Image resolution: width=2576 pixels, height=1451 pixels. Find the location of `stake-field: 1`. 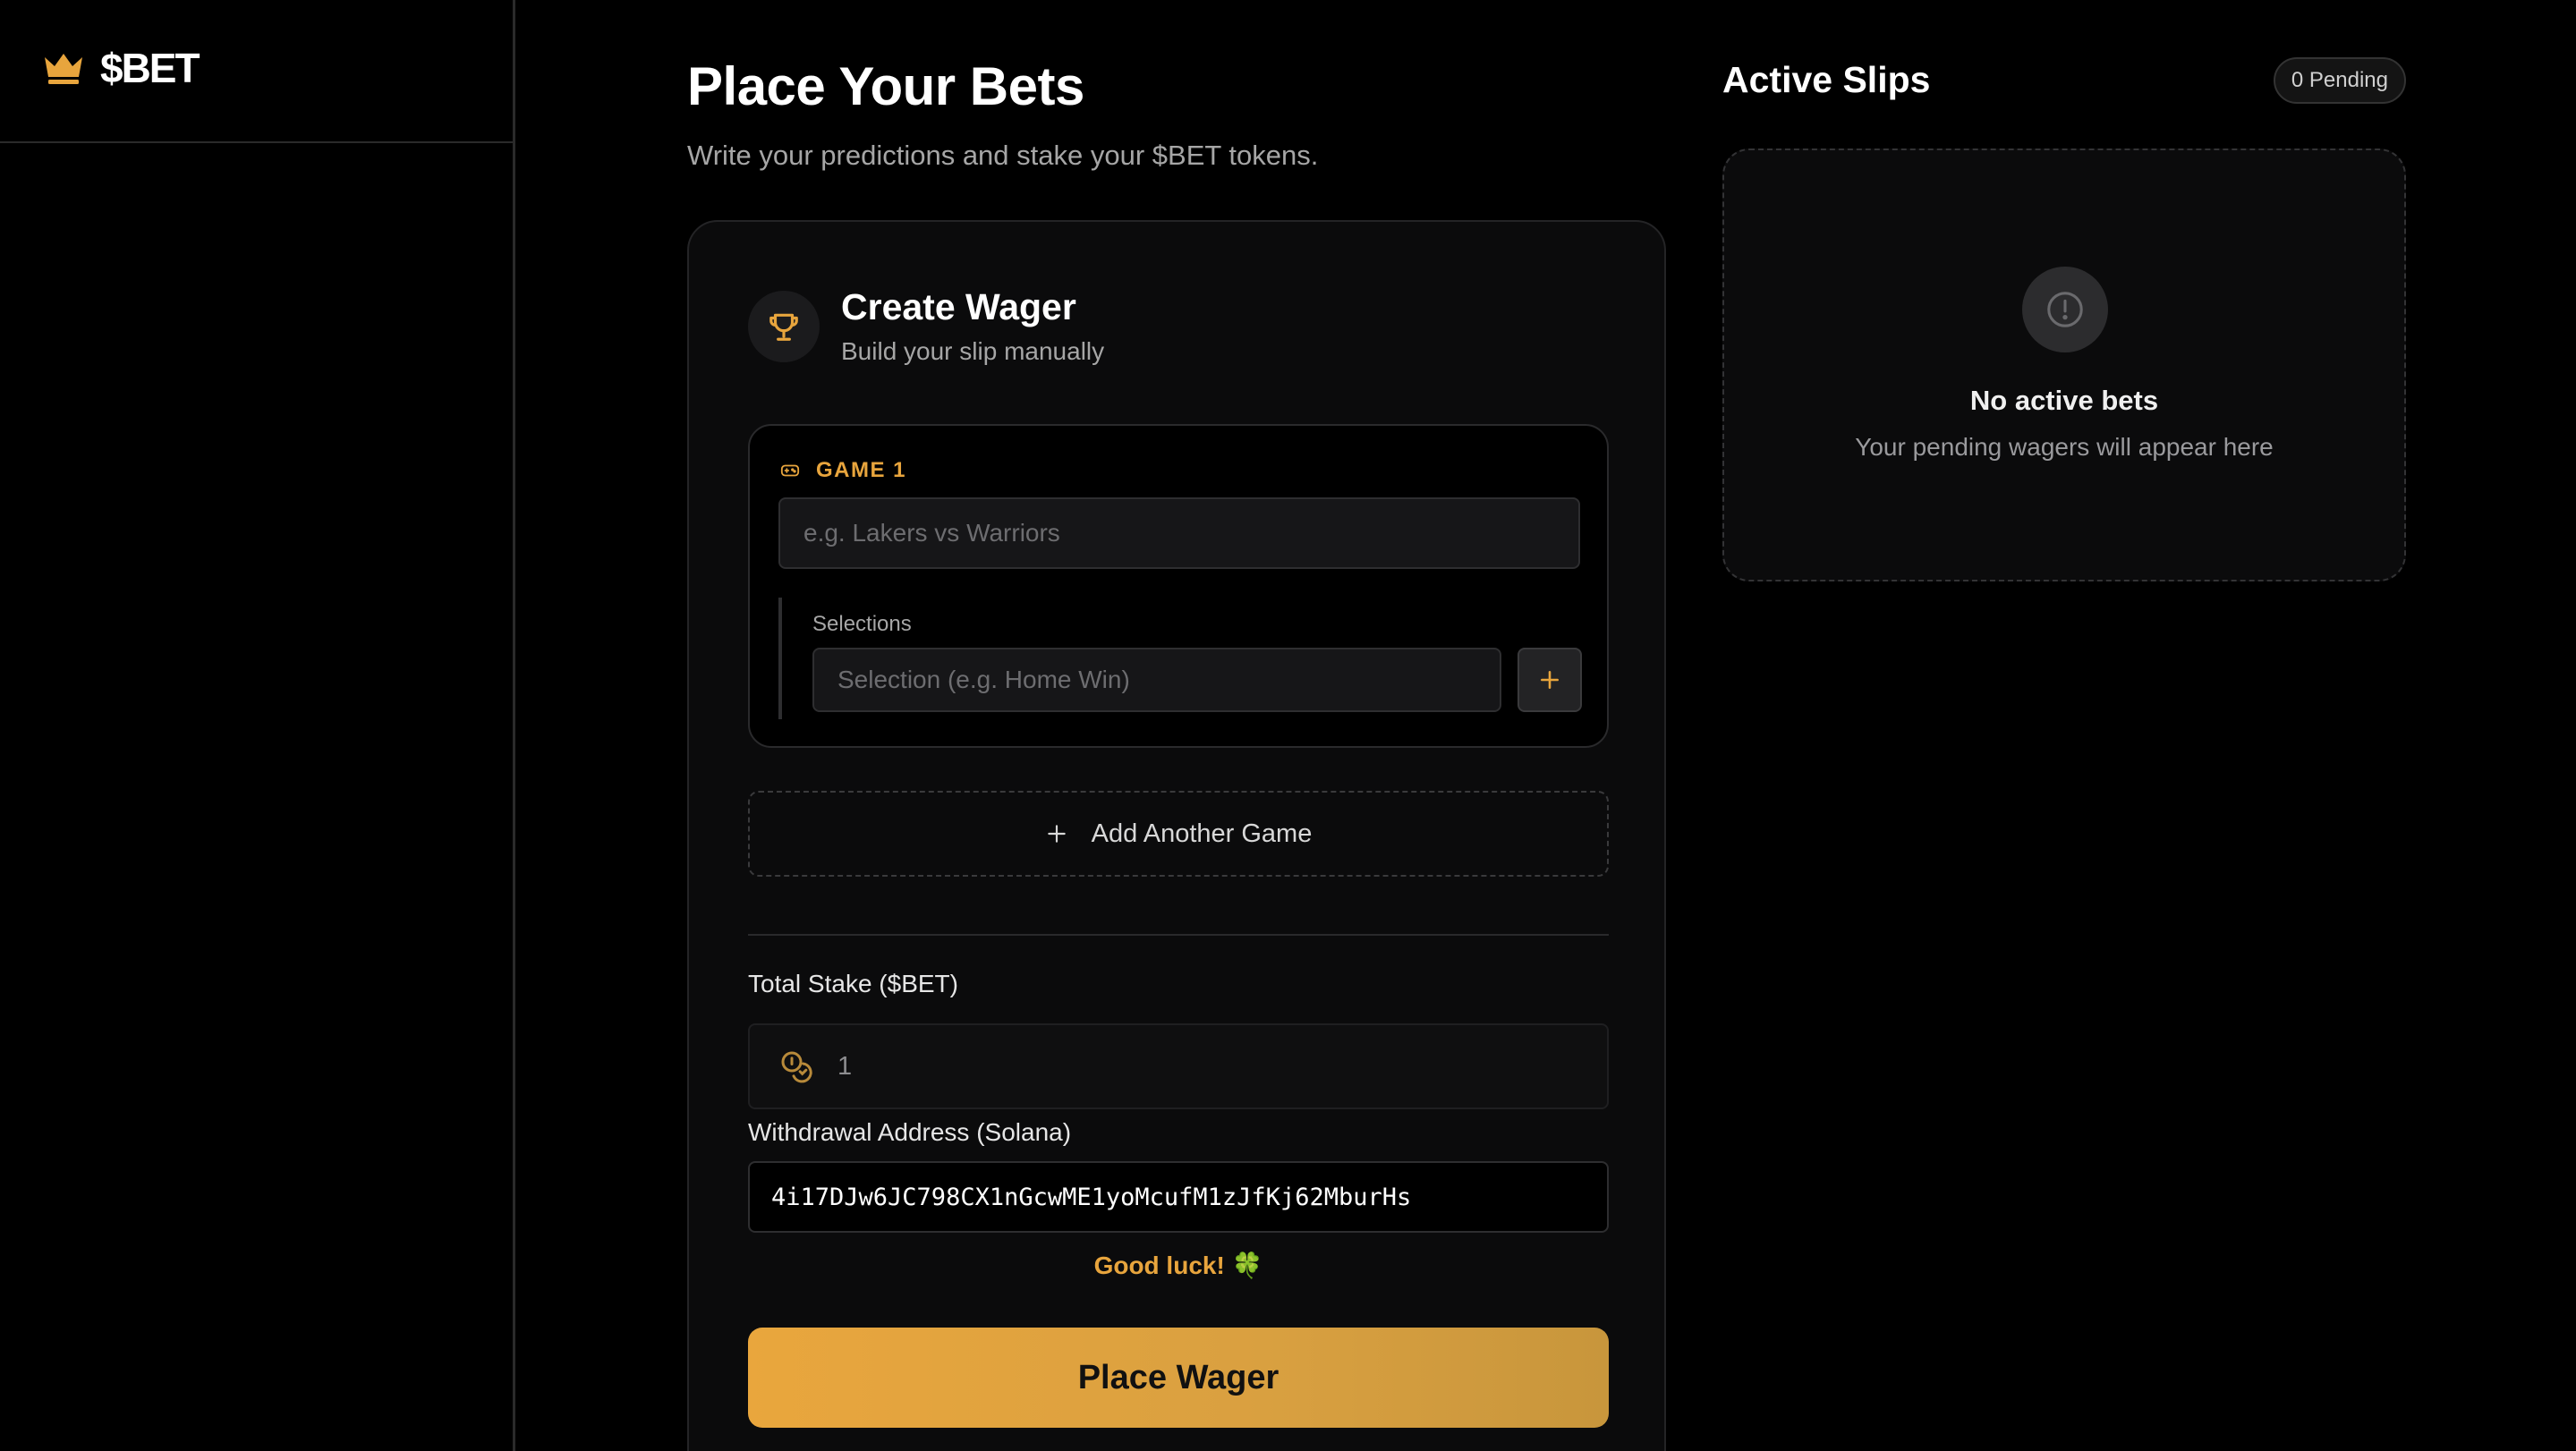

stake-field: 1 is located at coordinates (1178, 1066).